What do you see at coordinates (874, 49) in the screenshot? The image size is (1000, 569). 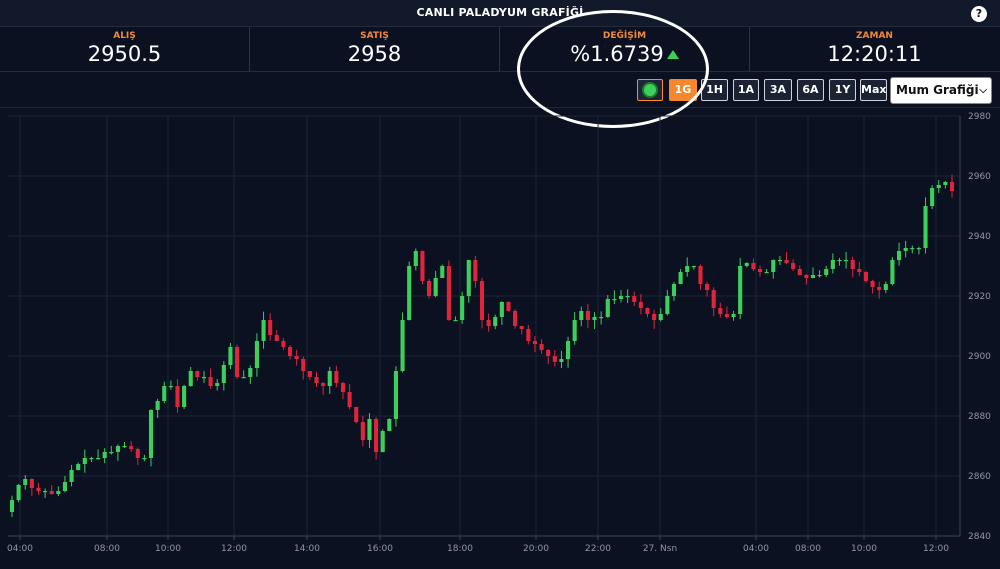 I see `stat-time: ZAMAN 12:20:11` at bounding box center [874, 49].